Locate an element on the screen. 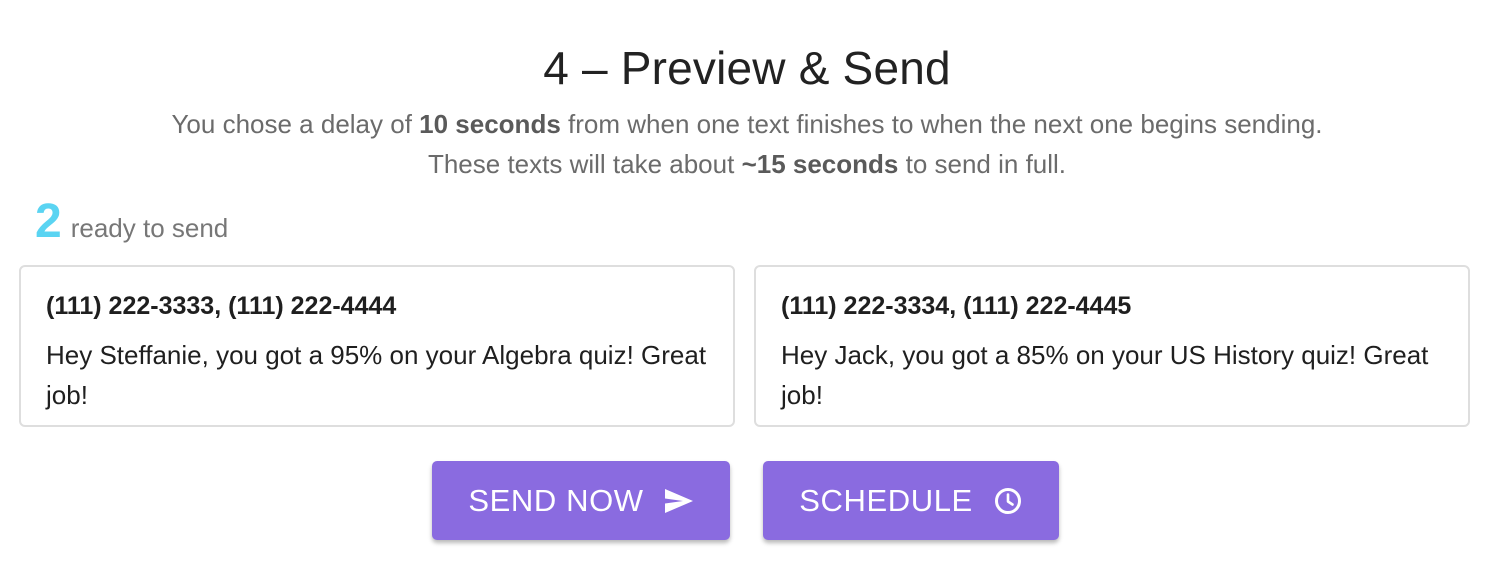  send-now-label: SEND NOW is located at coordinates (556, 500).